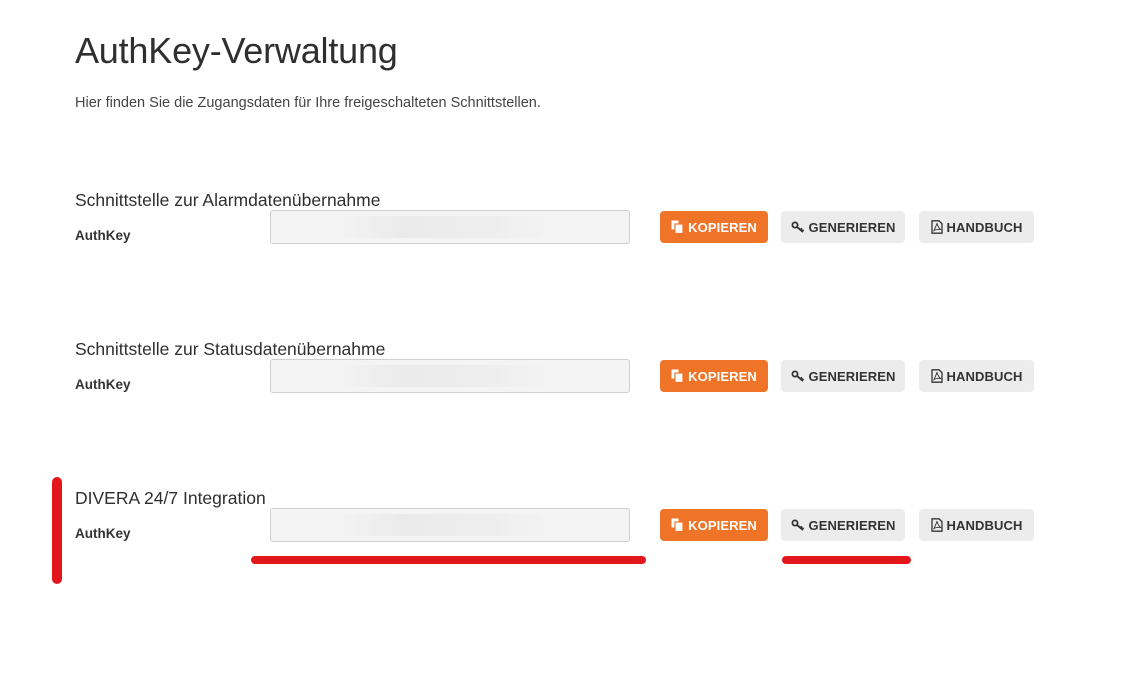  What do you see at coordinates (230, 349) in the screenshot?
I see `section-heading: Schnittstelle zur Statusdatenübernahme` at bounding box center [230, 349].